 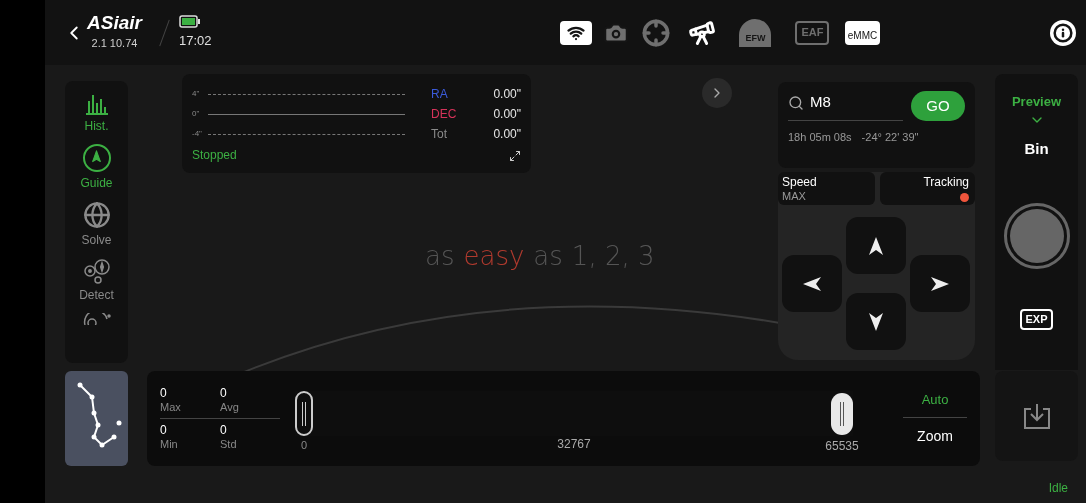 I want to click on sidebar-tool: Guide, so click(x=96, y=168).